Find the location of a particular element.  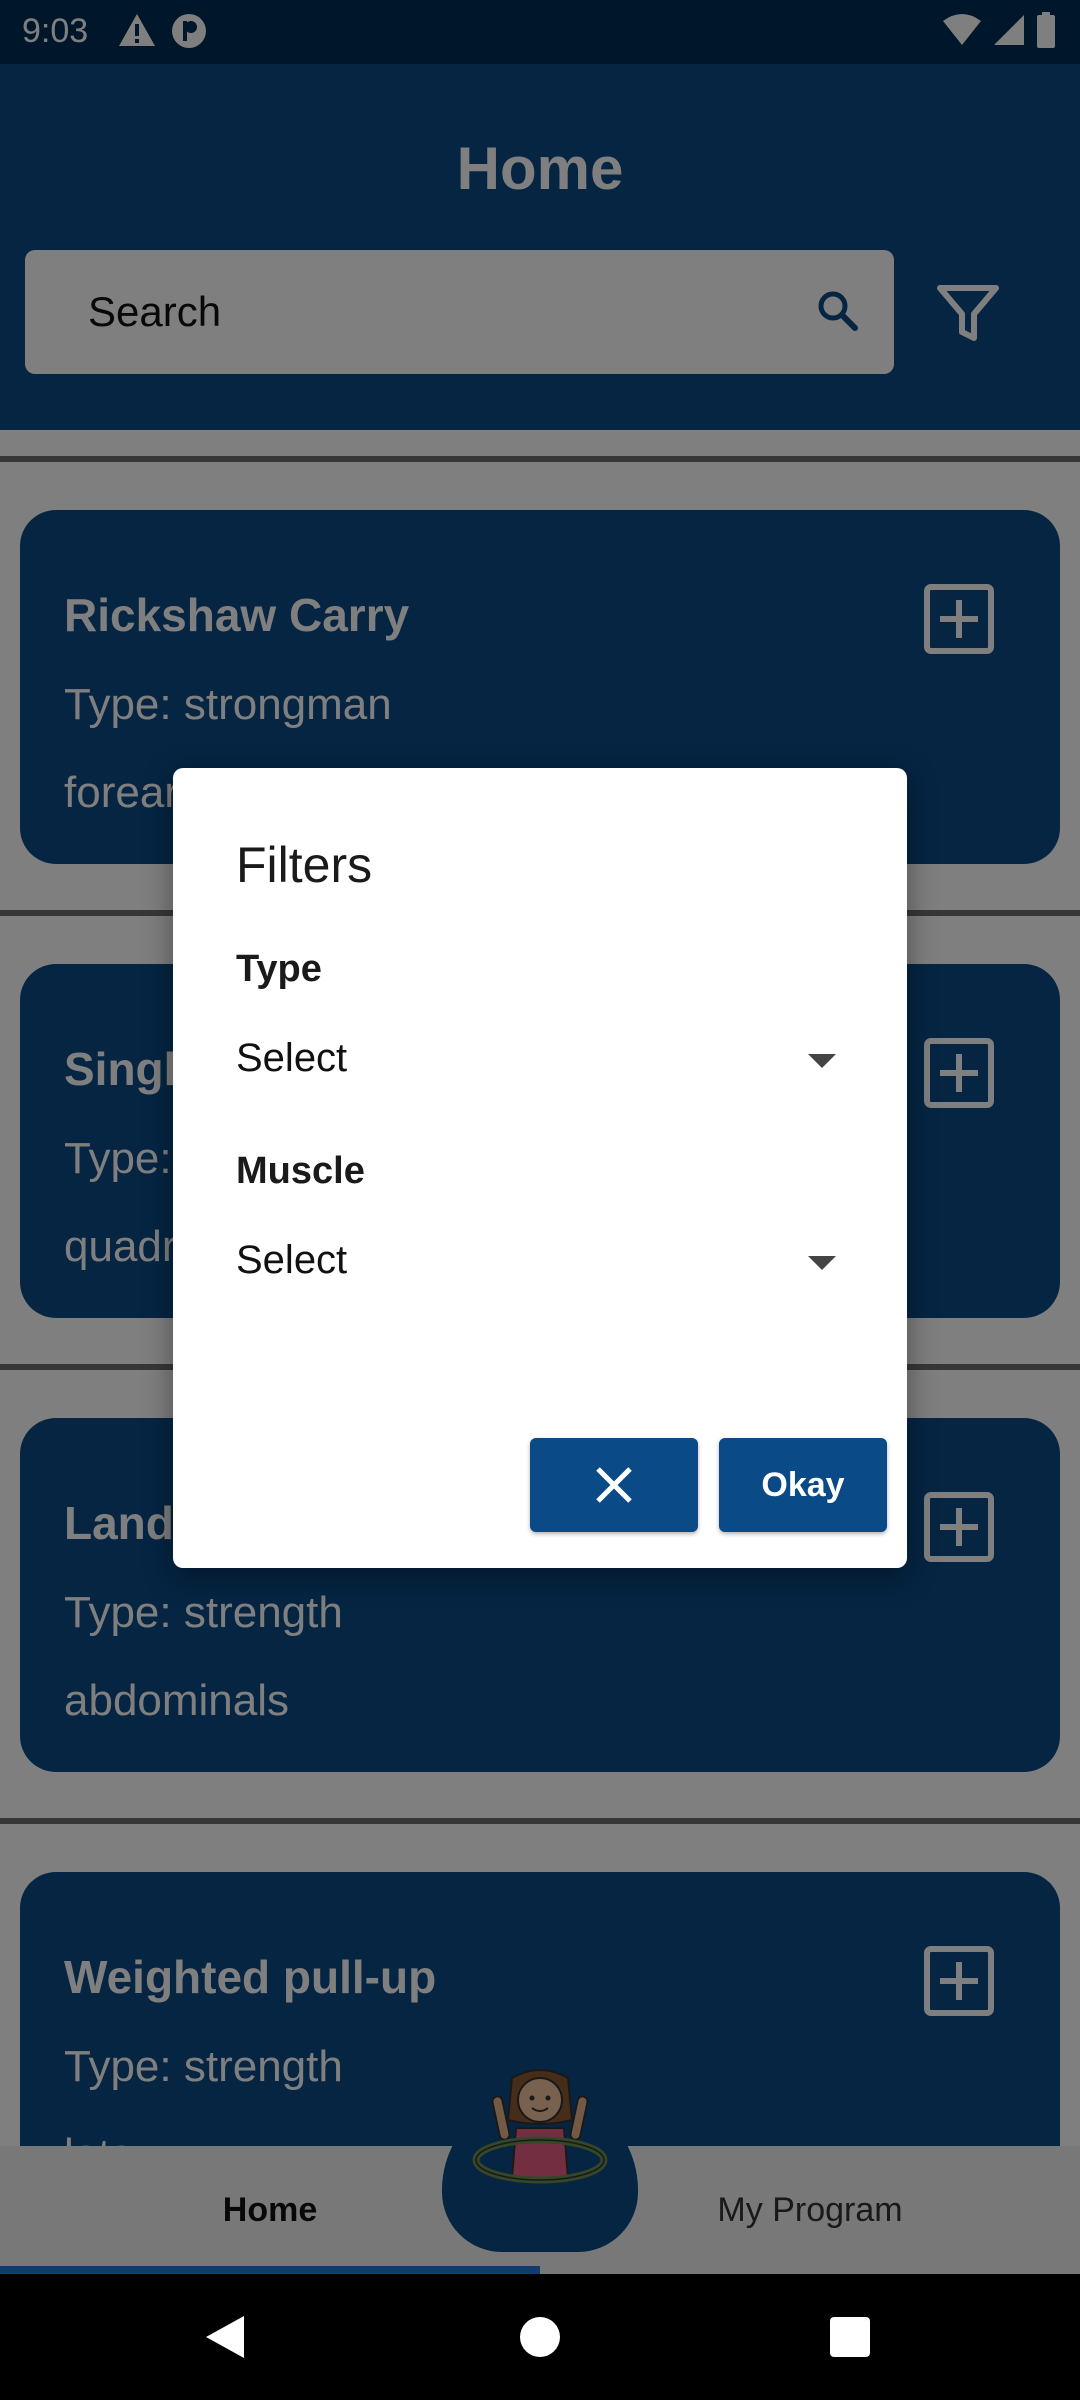

muscle-dropdown-value: Select is located at coordinates (292, 1260).